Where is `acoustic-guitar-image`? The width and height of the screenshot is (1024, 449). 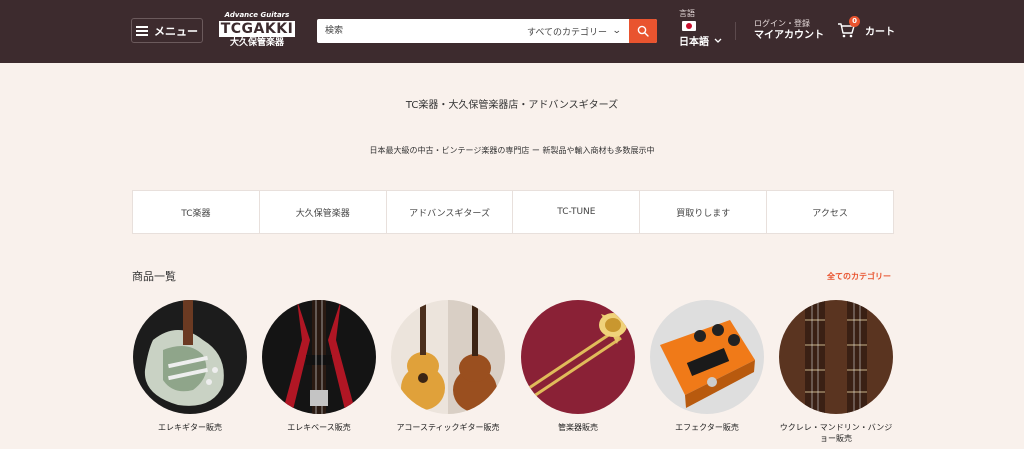
acoustic-guitar-image is located at coordinates (448, 357).